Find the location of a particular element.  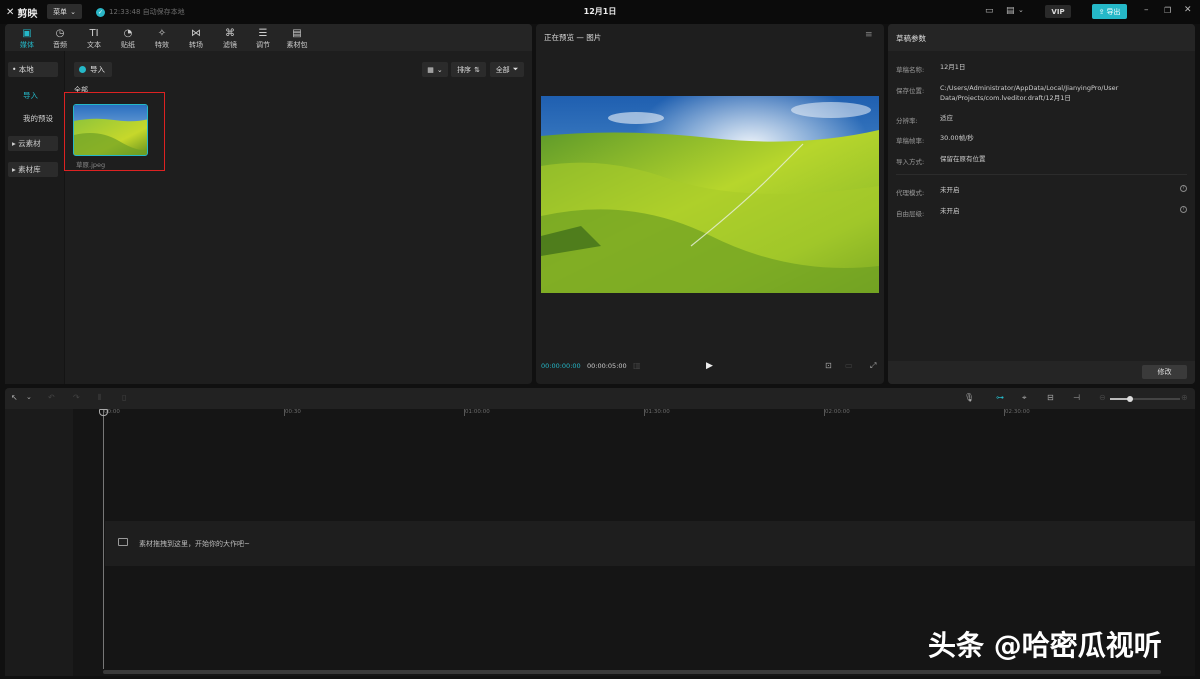

sidebar-item-cloud: ▸ 云素材 is located at coordinates (33, 143).